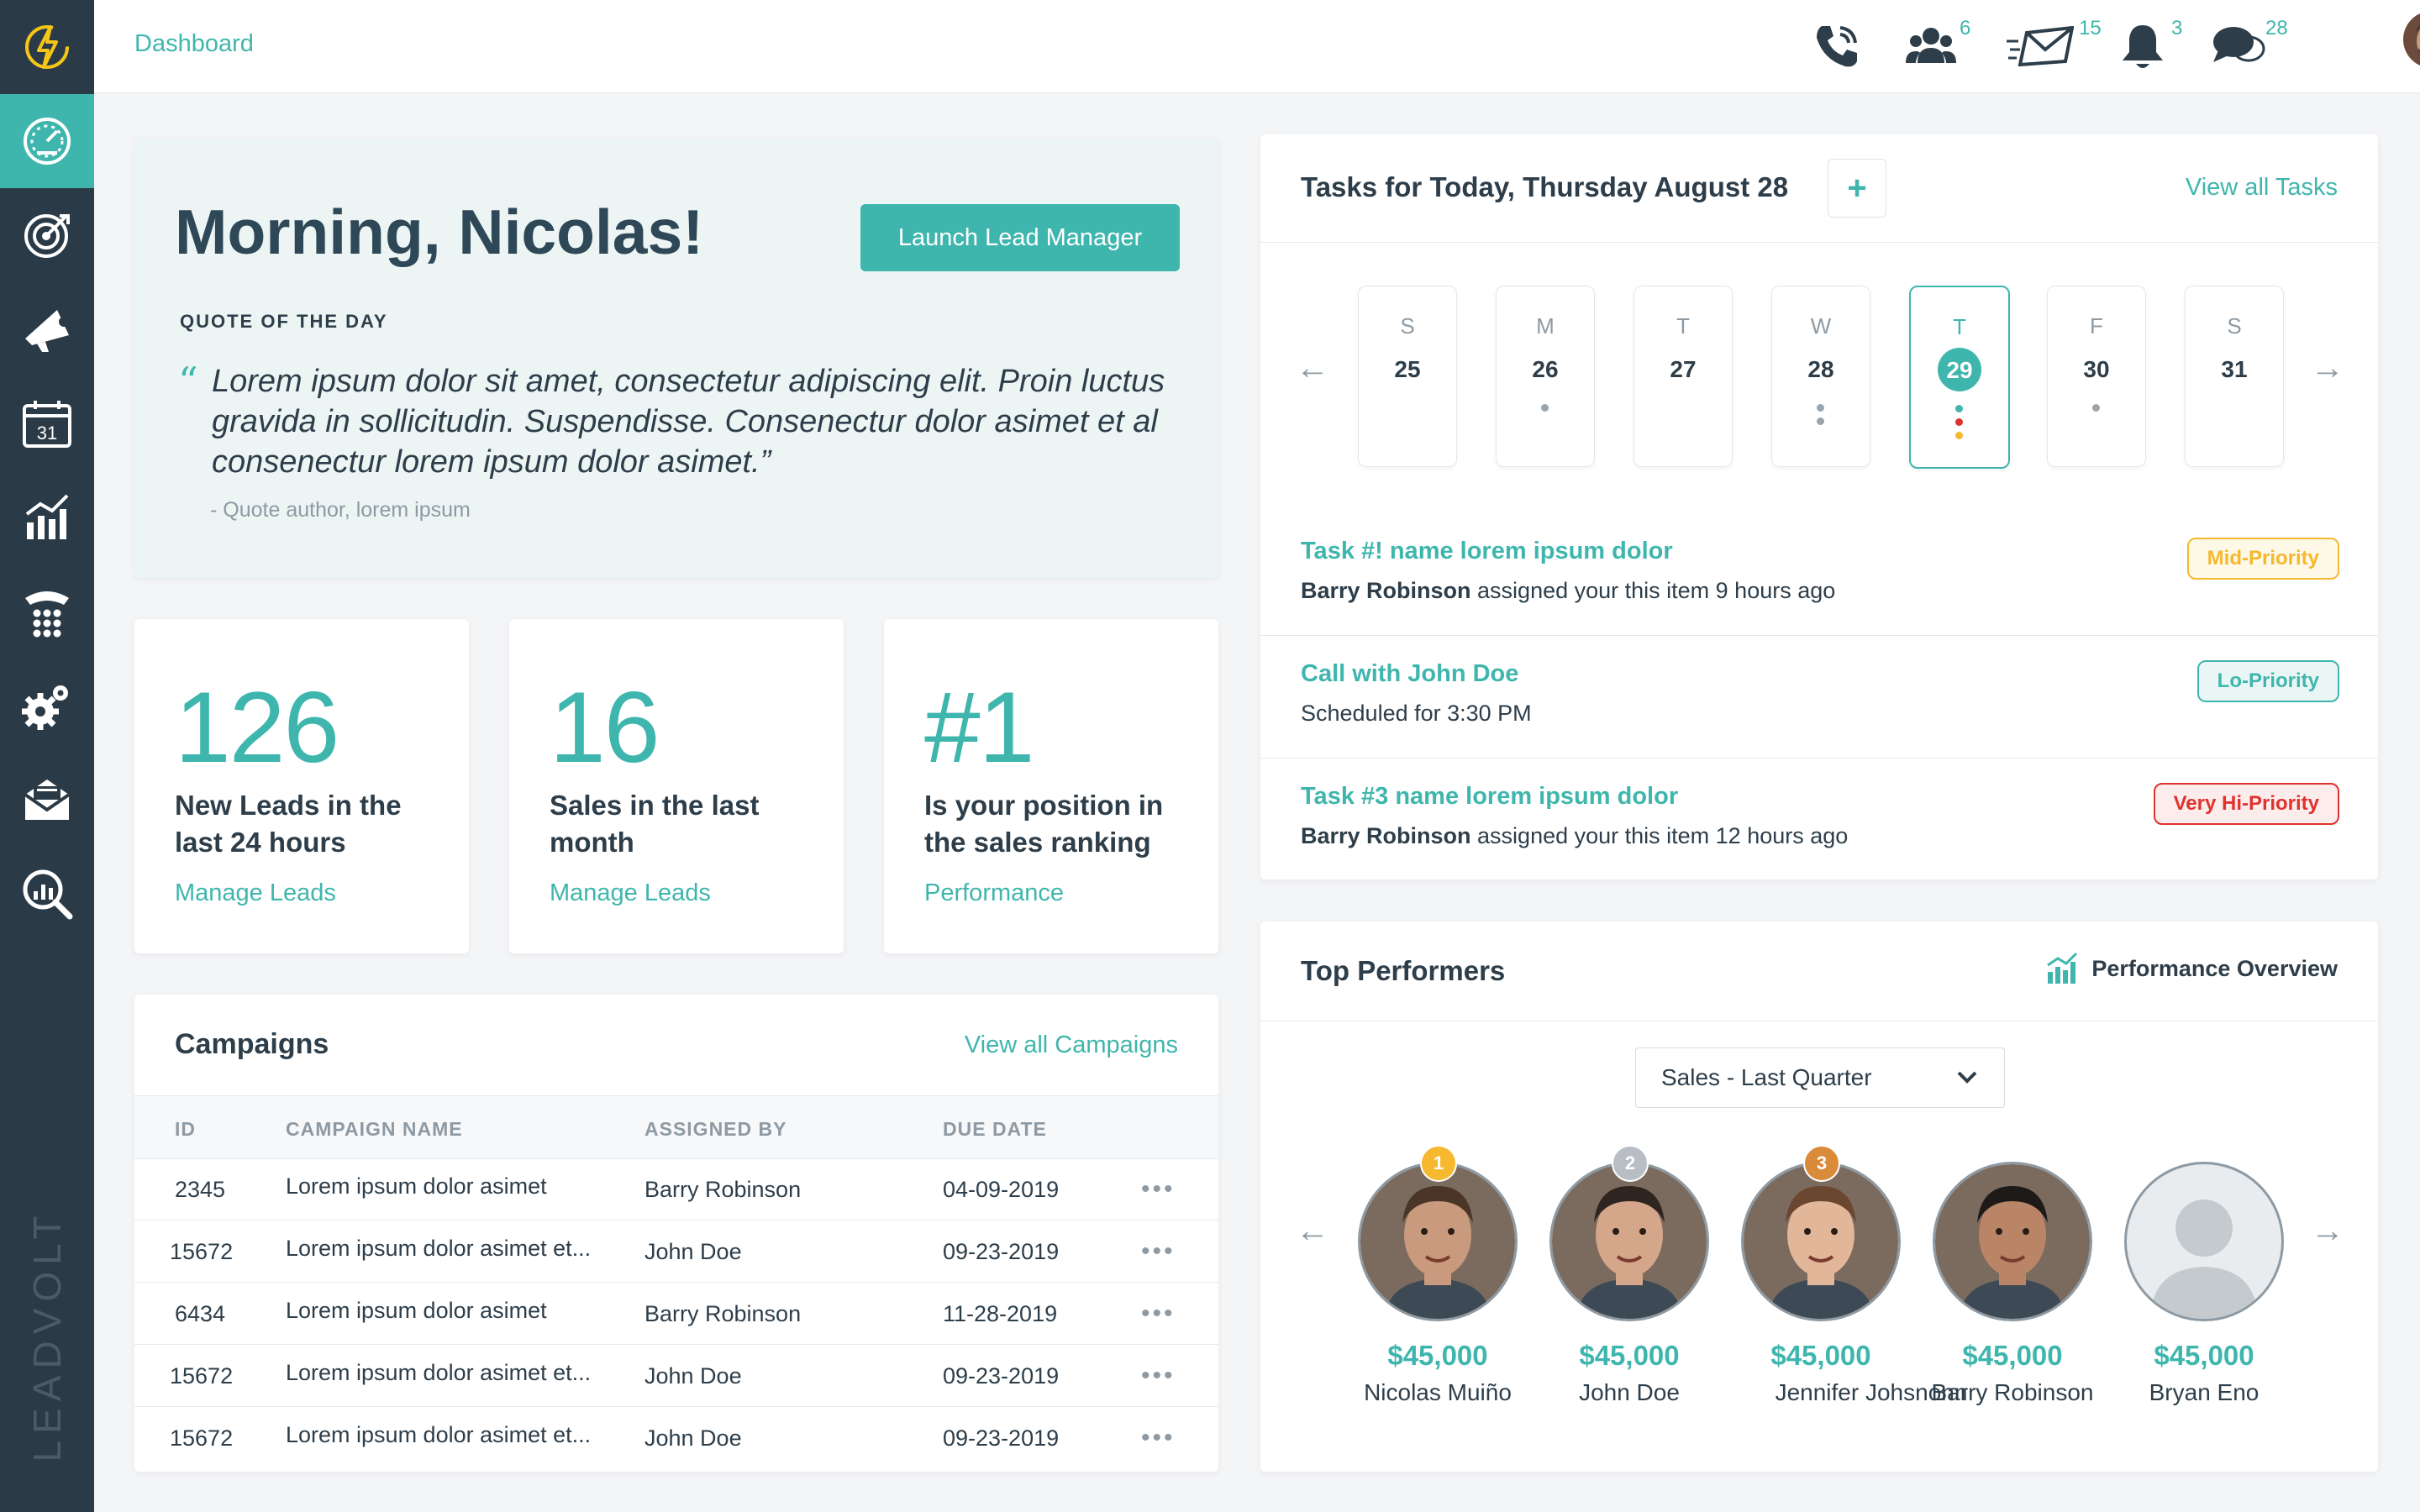 Image resolution: width=2420 pixels, height=1512 pixels. Describe the element at coordinates (2328, 1231) in the screenshot. I see `performers-next-arrow-icon: →` at that location.